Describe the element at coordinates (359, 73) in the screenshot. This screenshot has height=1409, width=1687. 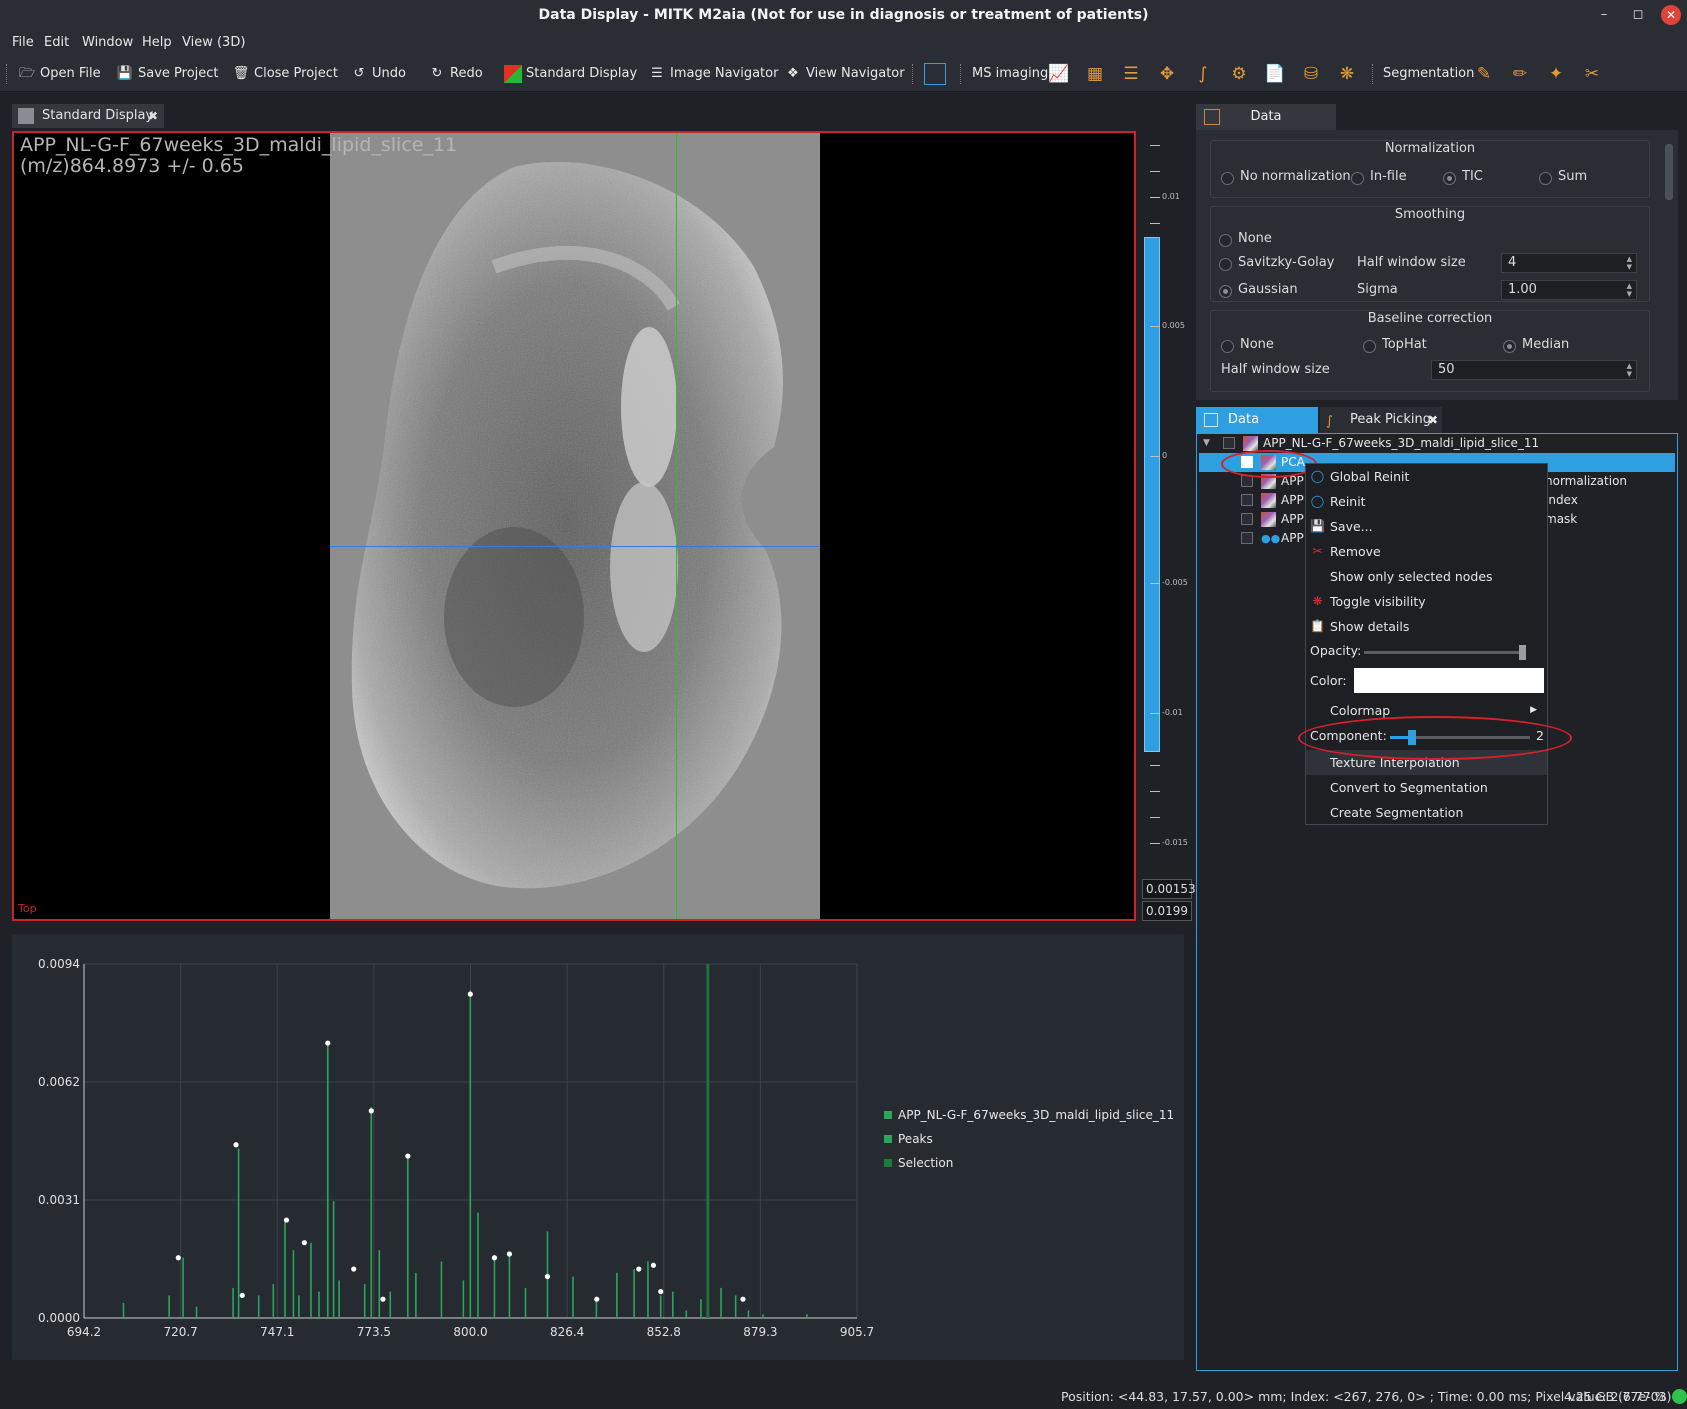
I see `undo-icon: ↺` at that location.